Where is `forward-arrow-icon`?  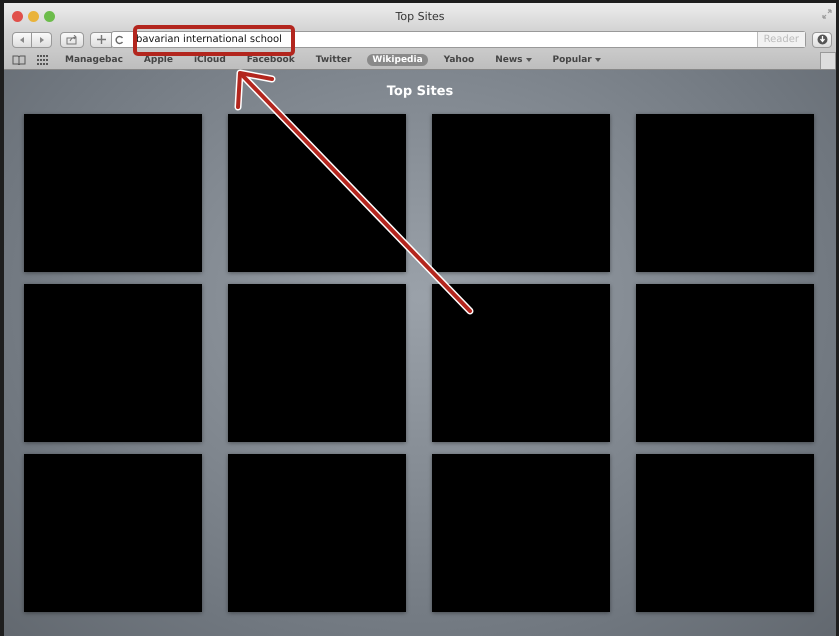
forward-arrow-icon is located at coordinates (42, 40).